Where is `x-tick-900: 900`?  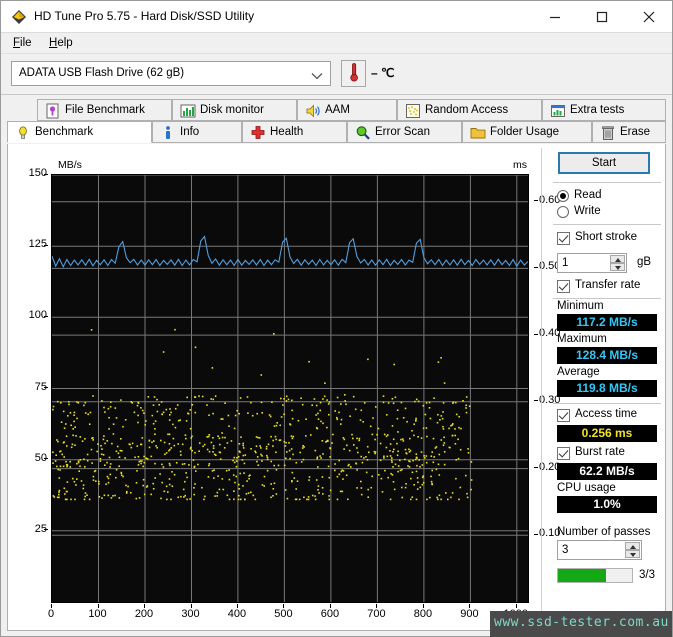 x-tick-900: 900 is located at coordinates (469, 614).